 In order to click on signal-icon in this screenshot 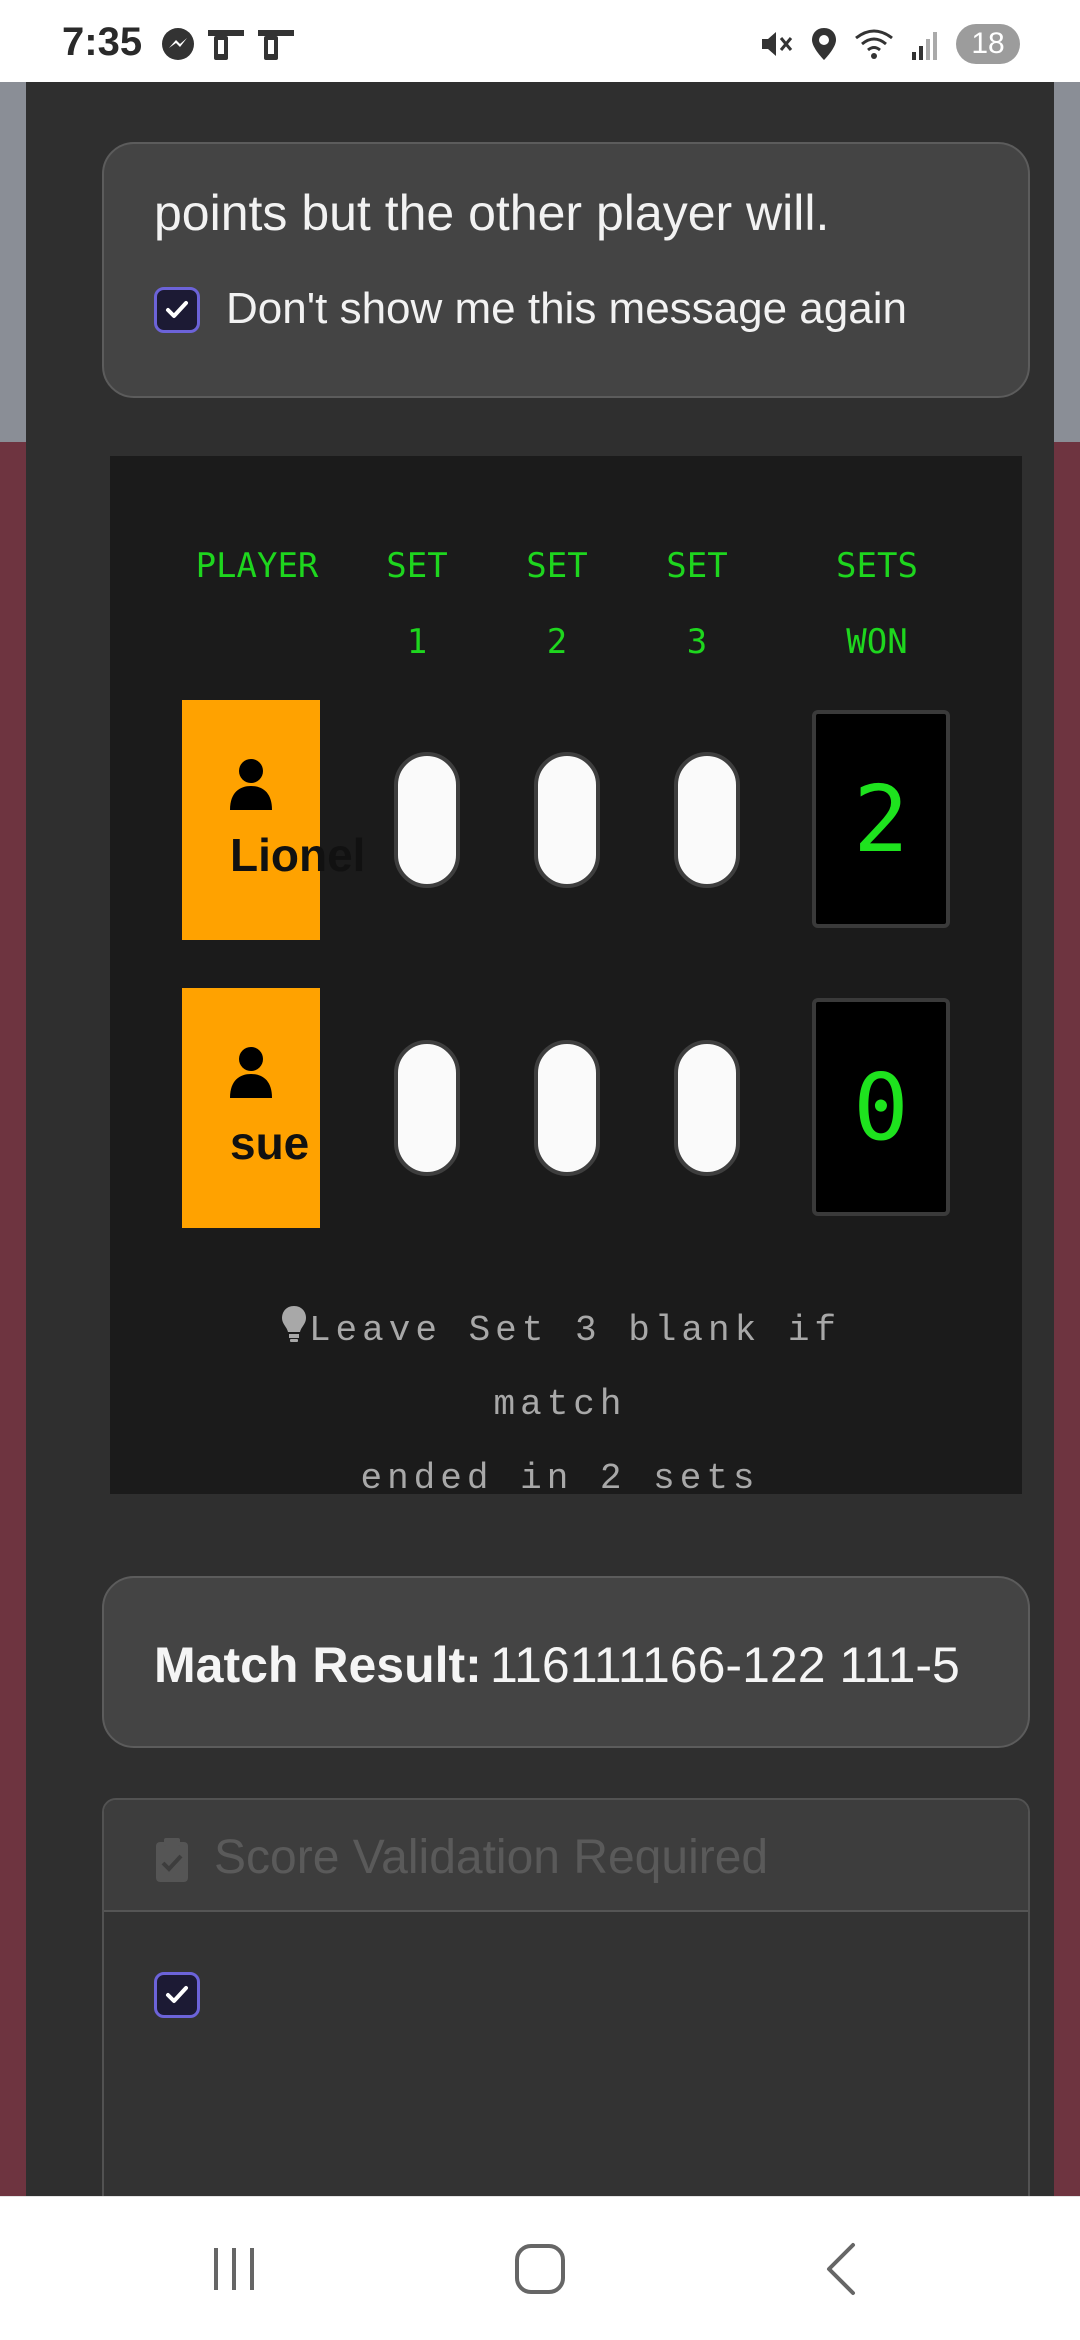, I will do `click(924, 46)`.